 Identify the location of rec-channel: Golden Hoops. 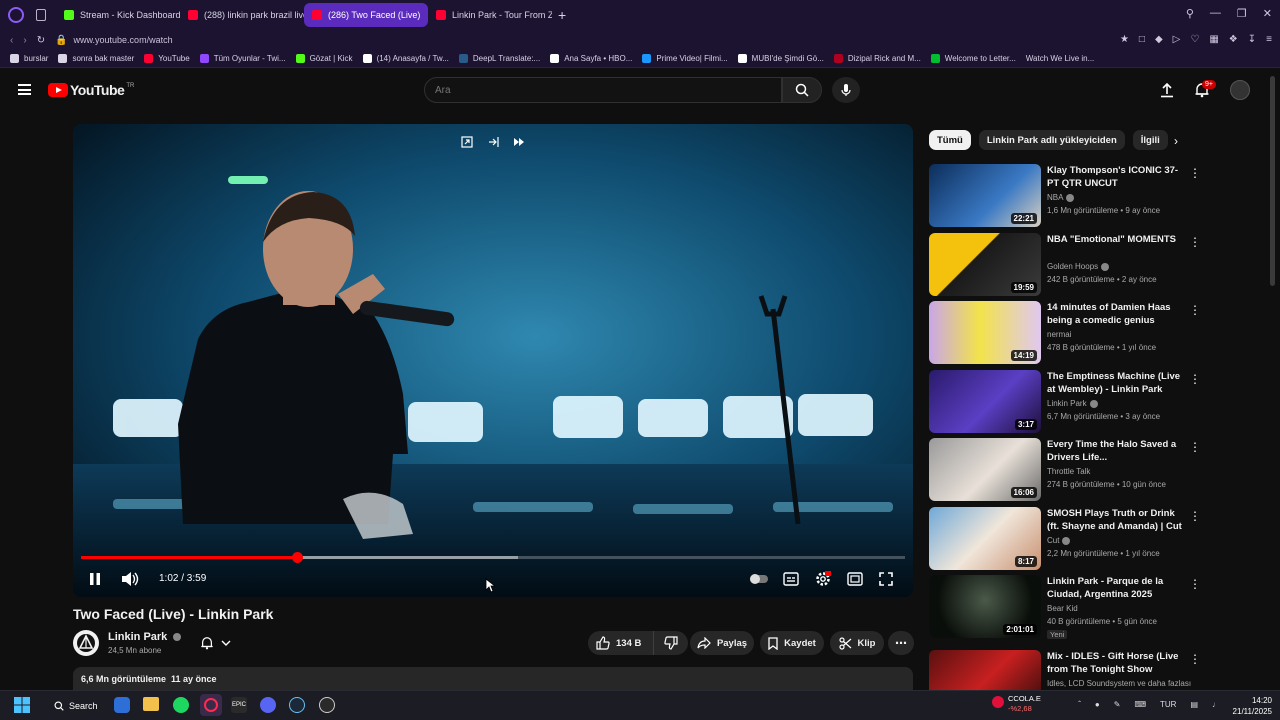
(1078, 266).